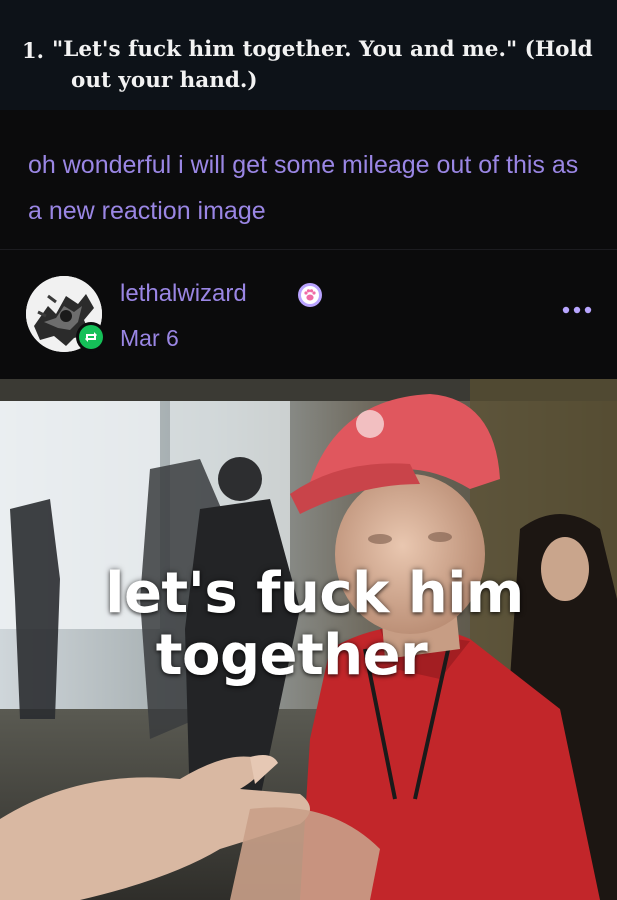  What do you see at coordinates (310, 295) in the screenshot?
I see `paw-badge-icon` at bounding box center [310, 295].